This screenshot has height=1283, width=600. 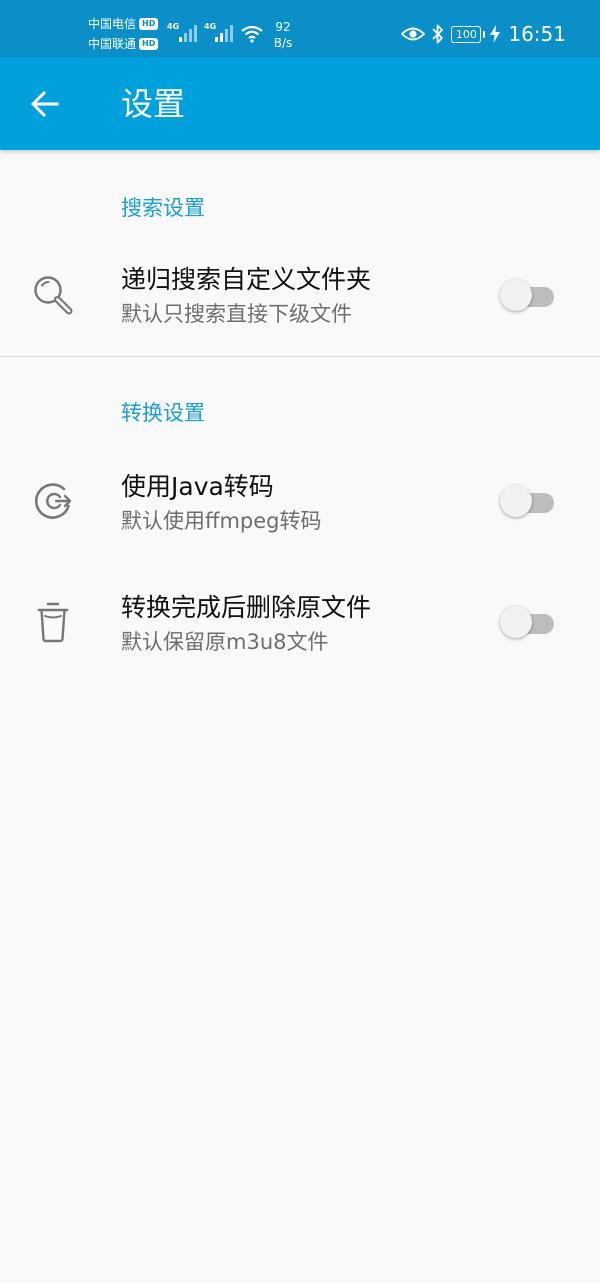 What do you see at coordinates (300, 28) in the screenshot?
I see `status-bar: 中国电信 HD 中国联通 HD 4G 4G 92 B/s 100 16:51` at bounding box center [300, 28].